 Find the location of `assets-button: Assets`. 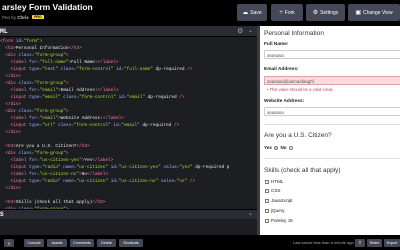

assets-button: Assets is located at coordinates (57, 243).